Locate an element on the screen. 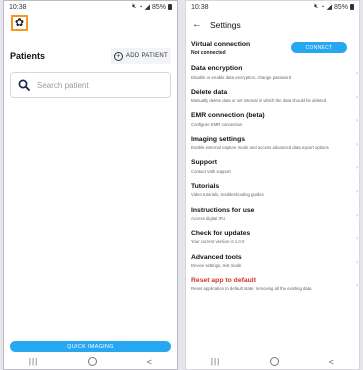  connect-button: CONNECT is located at coordinates (319, 47).